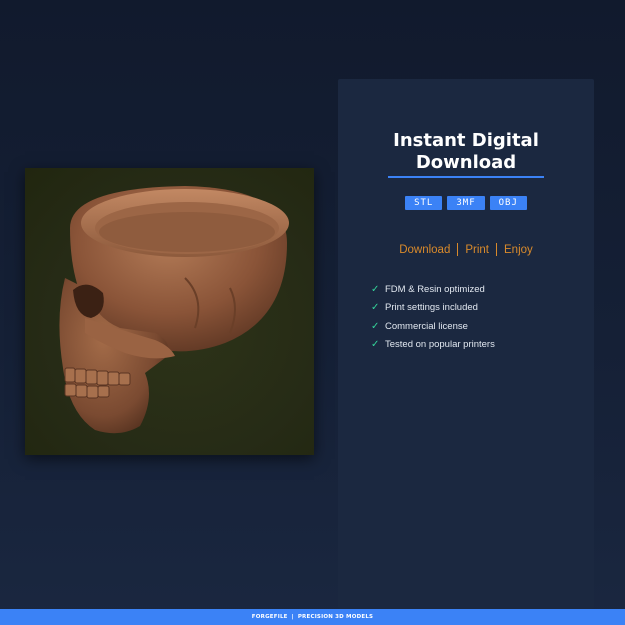 The image size is (625, 625). I want to click on title-underline, so click(466, 177).